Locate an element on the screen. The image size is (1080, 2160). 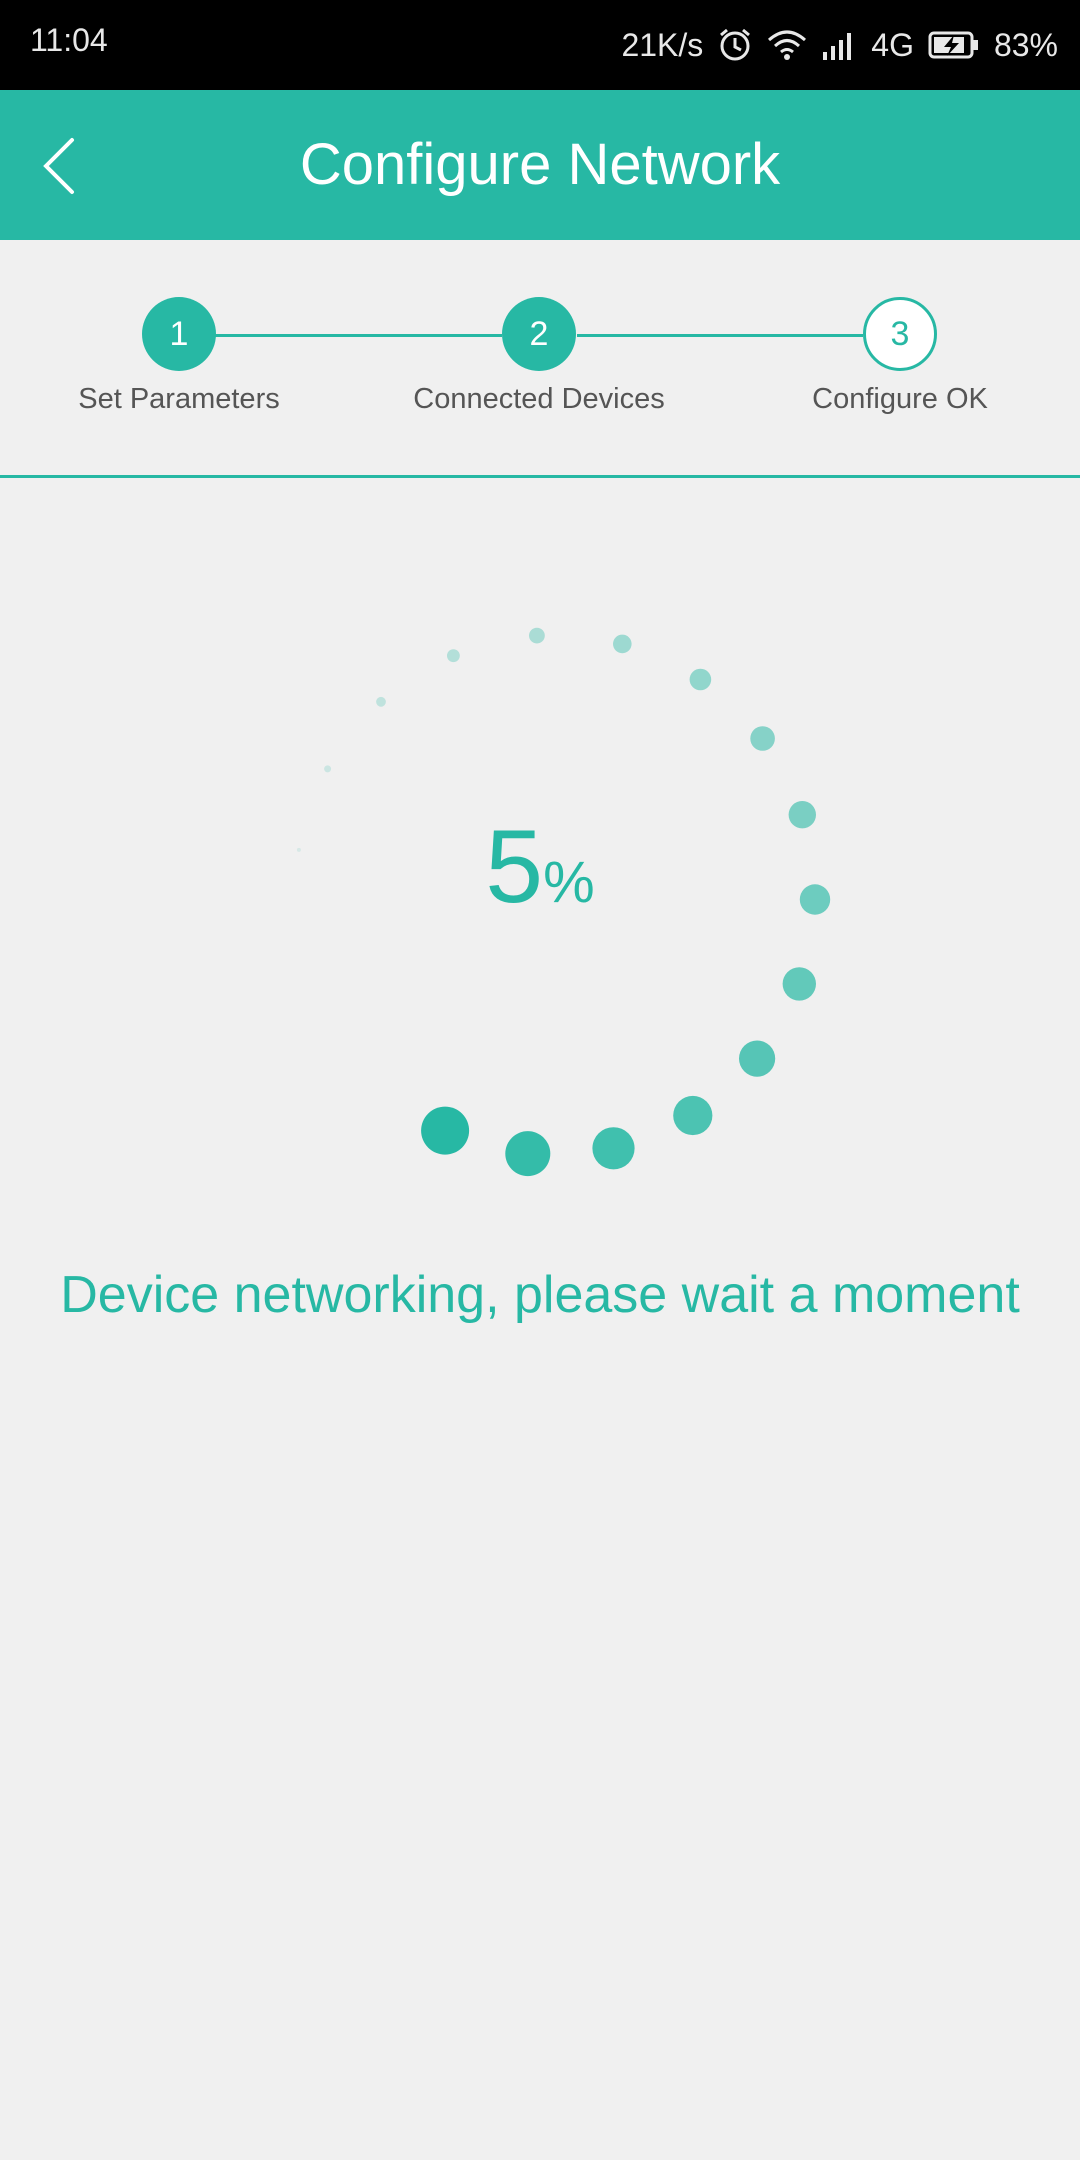
battery-charging-icon is located at coordinates (954, 45).